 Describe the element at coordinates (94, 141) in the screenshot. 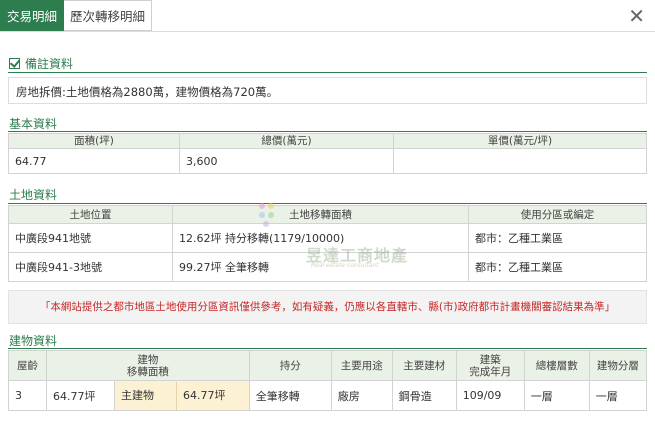

I see `header-area: 面積(坪)` at that location.